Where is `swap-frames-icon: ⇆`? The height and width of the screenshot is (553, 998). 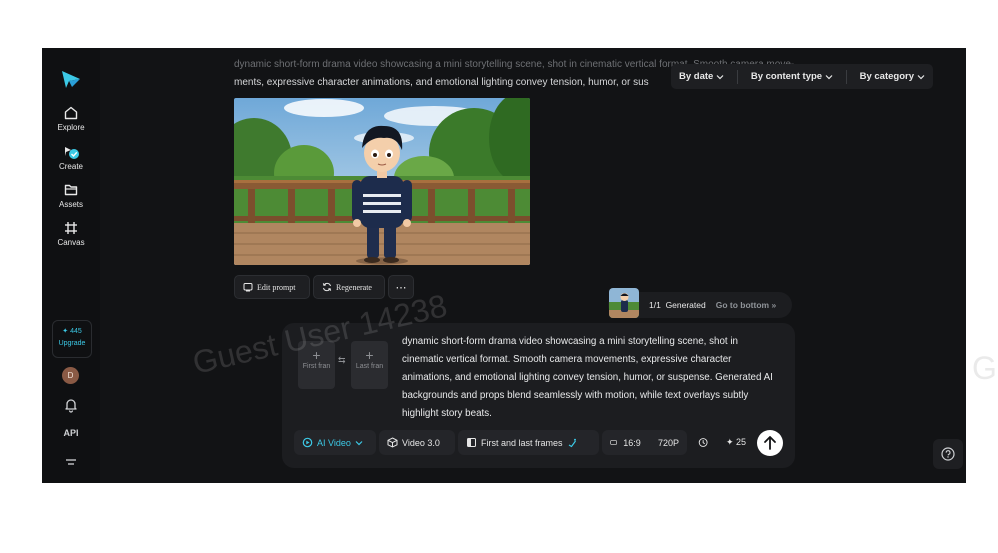
swap-frames-icon: ⇆ is located at coordinates (342, 360).